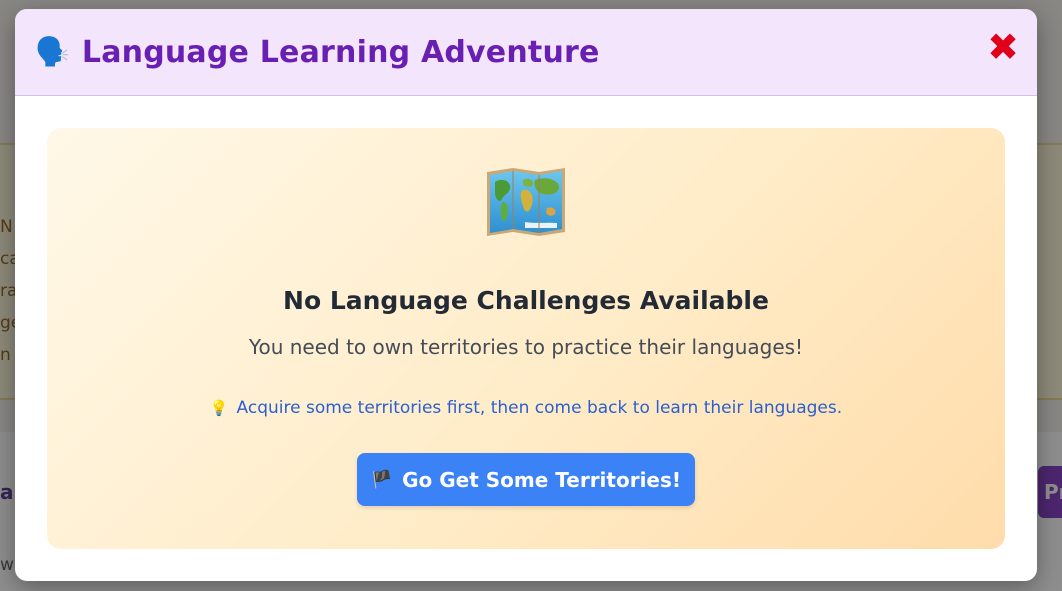  I want to click on close-icon: ✖, so click(1003, 47).